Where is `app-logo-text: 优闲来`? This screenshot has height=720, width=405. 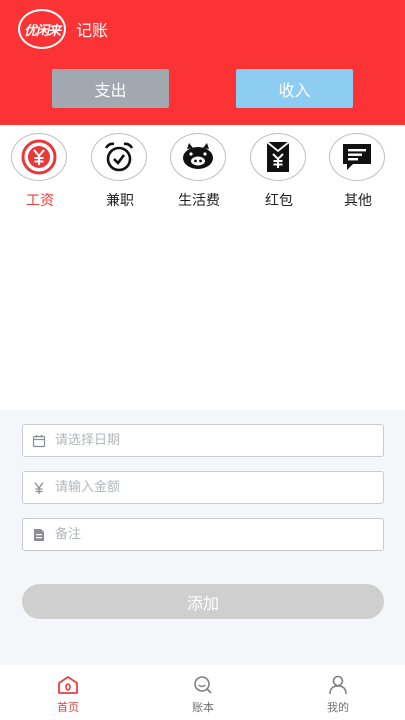
app-logo-text: 优闲来 is located at coordinates (42, 31).